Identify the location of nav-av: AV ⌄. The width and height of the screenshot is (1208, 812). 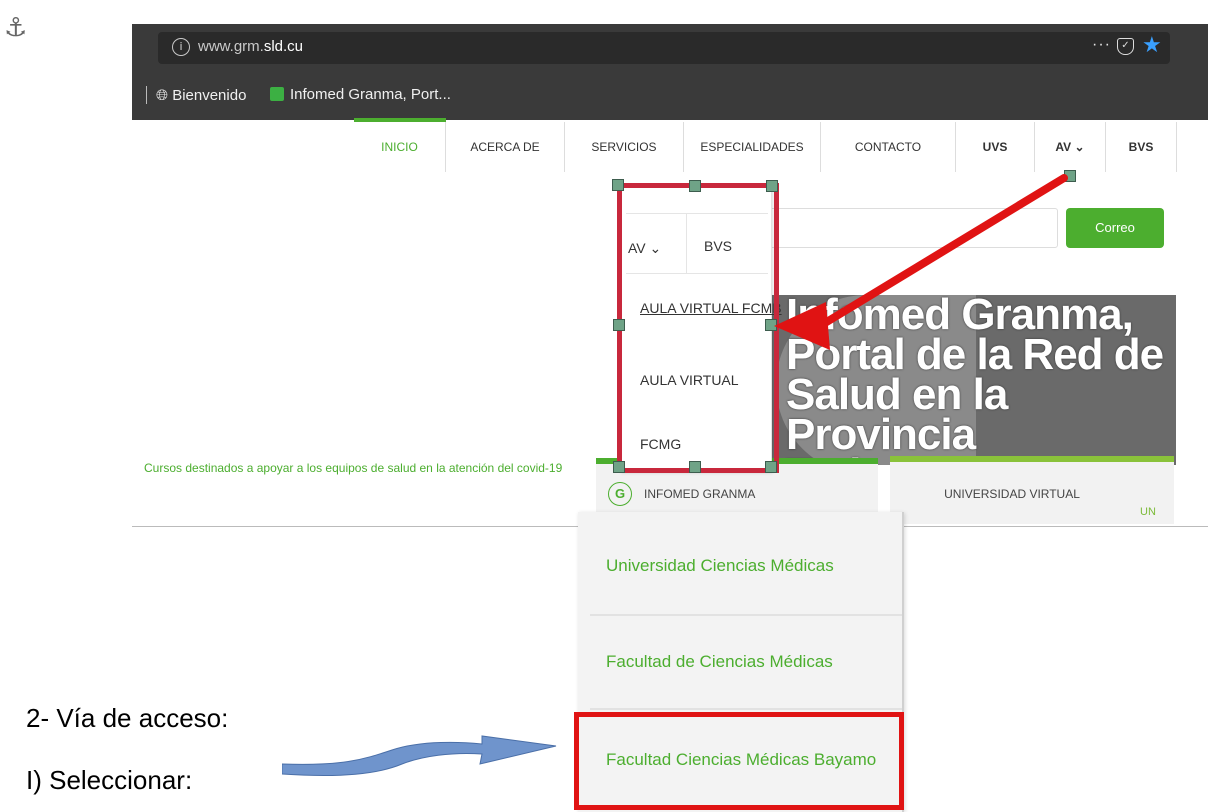
(1070, 147).